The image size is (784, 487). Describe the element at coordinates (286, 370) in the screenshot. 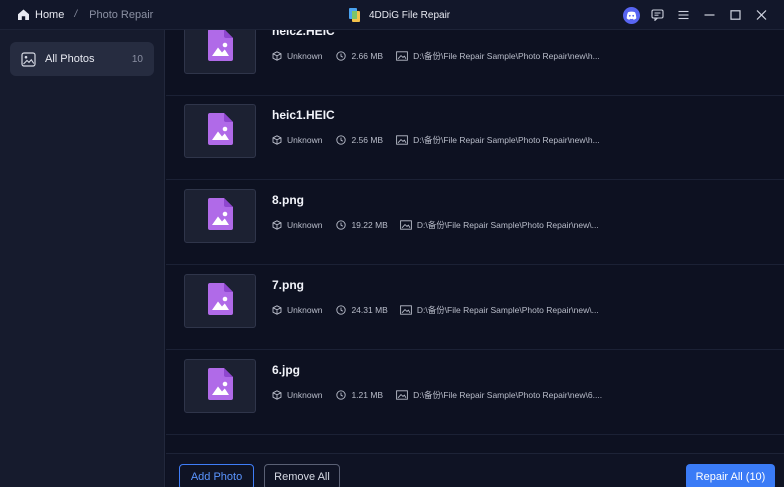

I see `file-name: 6.jpg` at that location.